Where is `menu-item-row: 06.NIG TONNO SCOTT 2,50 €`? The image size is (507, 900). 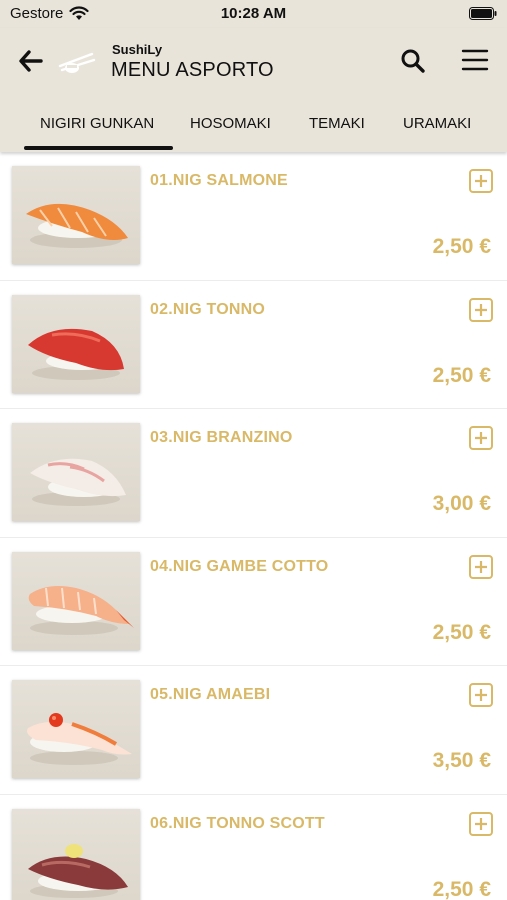 menu-item-row: 06.NIG TONNO SCOTT 2,50 € is located at coordinates (253, 847).